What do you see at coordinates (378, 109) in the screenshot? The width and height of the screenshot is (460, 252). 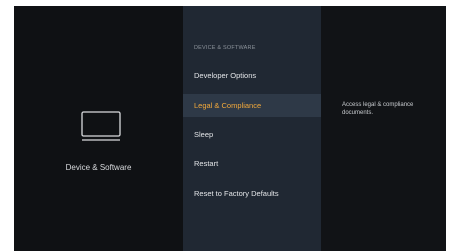 I see `item-description: Access legal & compliance documents.` at bounding box center [378, 109].